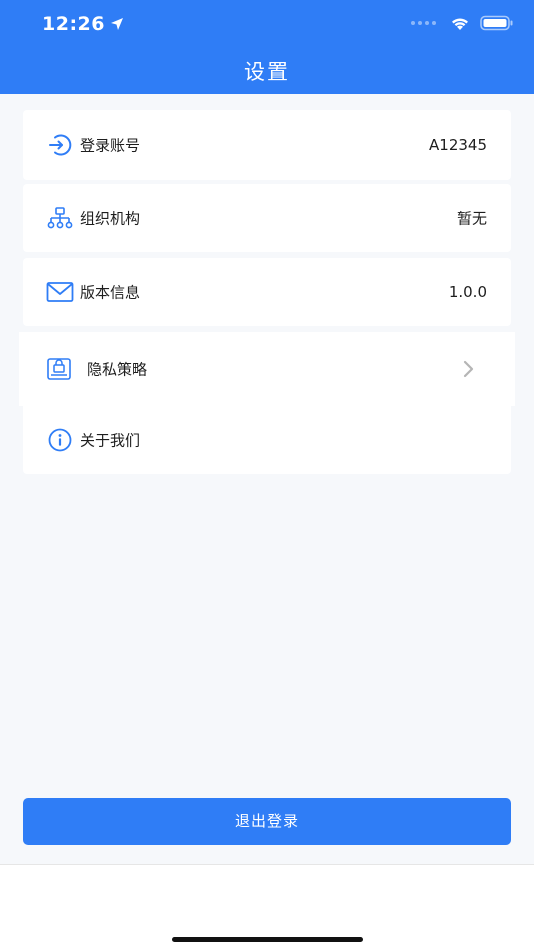 This screenshot has height=951, width=534. I want to click on status-indicators, so click(462, 23).